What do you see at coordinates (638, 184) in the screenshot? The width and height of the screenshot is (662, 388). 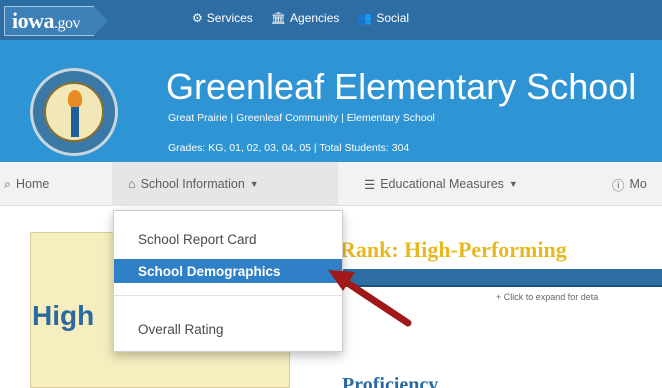 I see `nav-more-label: Mo` at bounding box center [638, 184].